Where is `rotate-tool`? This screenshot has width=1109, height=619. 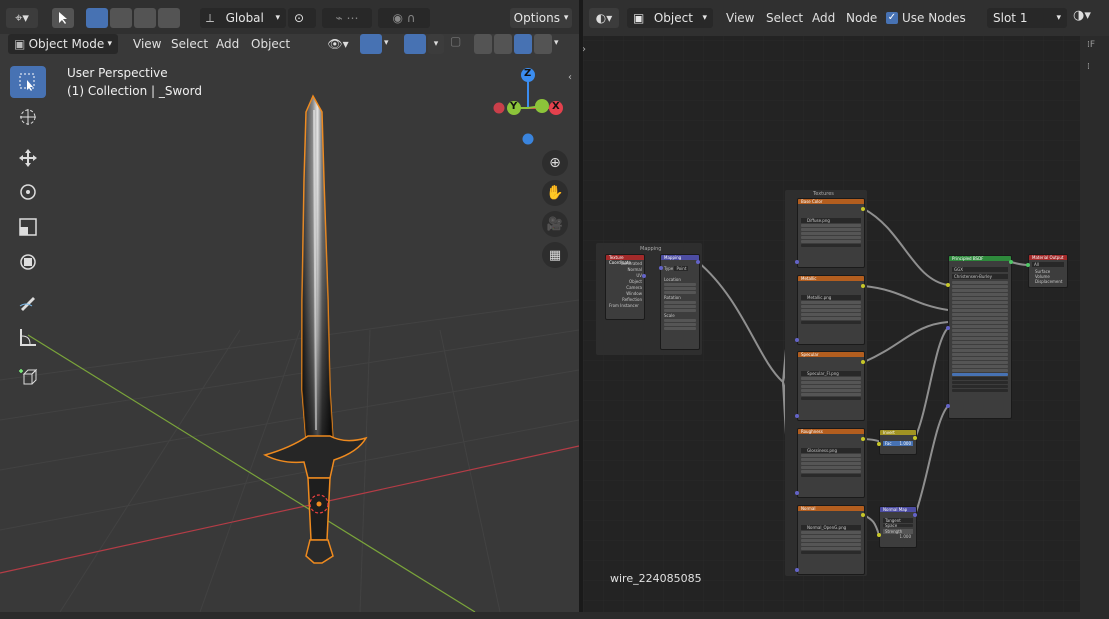
rotate-tool is located at coordinates (28, 192).